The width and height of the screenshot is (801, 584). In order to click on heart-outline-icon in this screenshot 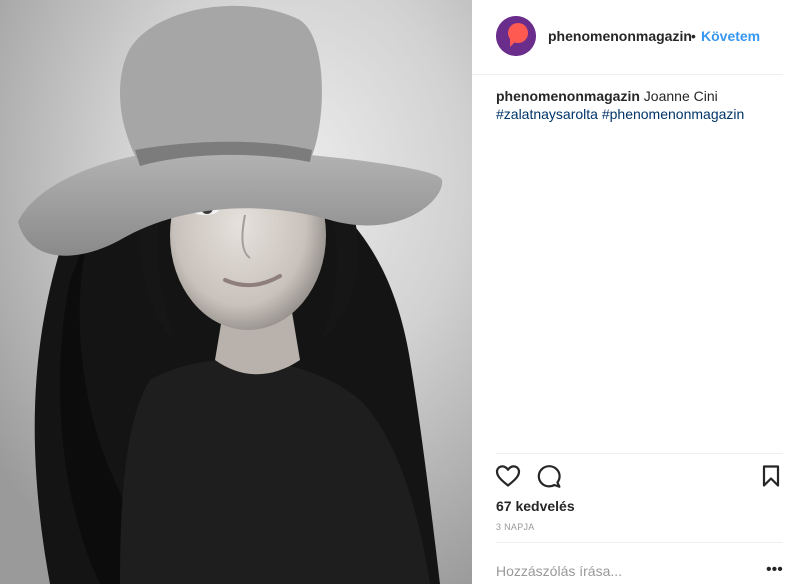, I will do `click(508, 478)`.